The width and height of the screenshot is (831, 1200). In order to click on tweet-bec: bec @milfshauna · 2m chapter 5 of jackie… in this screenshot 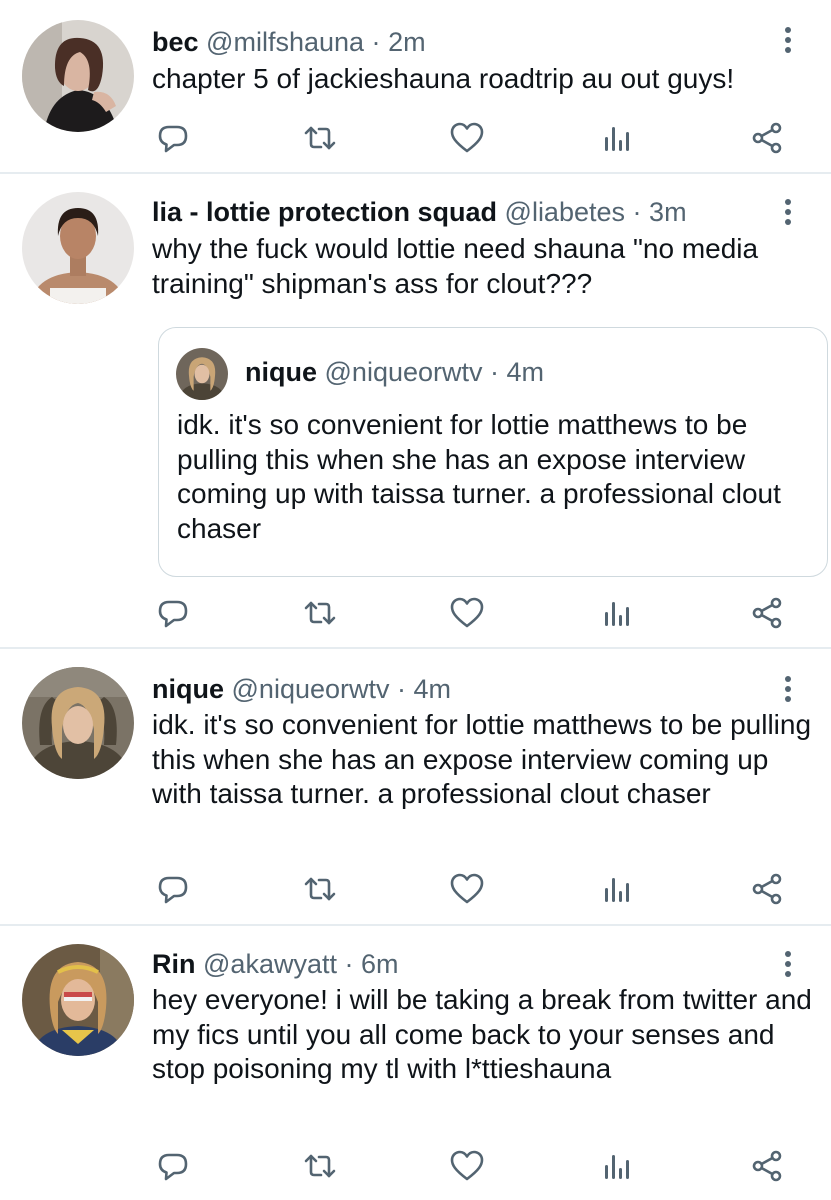, I will do `click(415, 86)`.